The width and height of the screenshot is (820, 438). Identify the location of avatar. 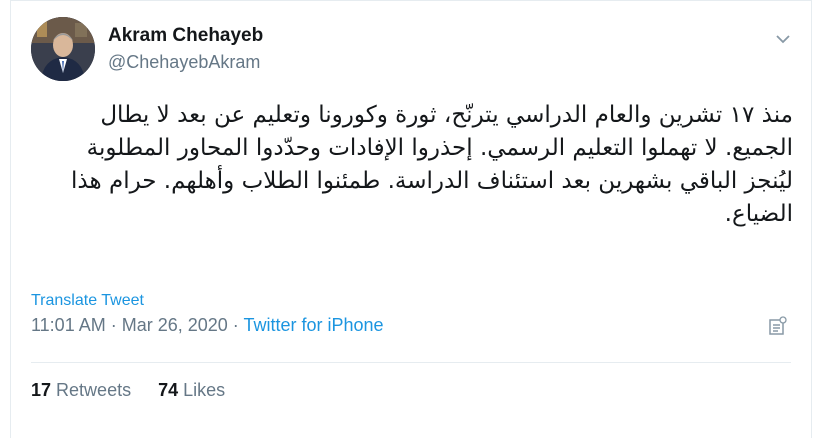
(63, 49).